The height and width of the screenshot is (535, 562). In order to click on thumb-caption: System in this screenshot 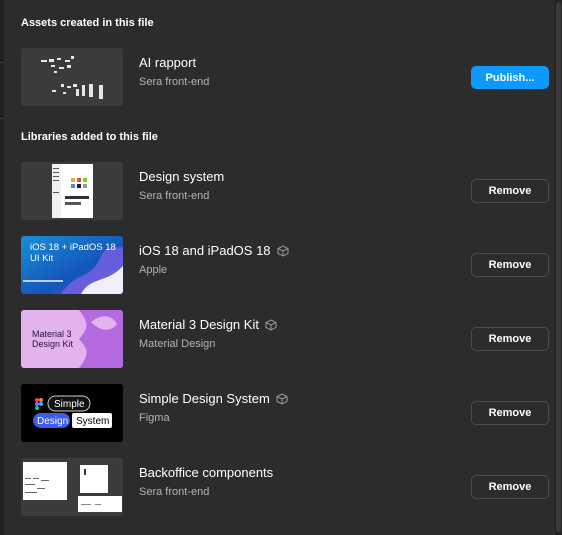, I will do `click(92, 421)`.